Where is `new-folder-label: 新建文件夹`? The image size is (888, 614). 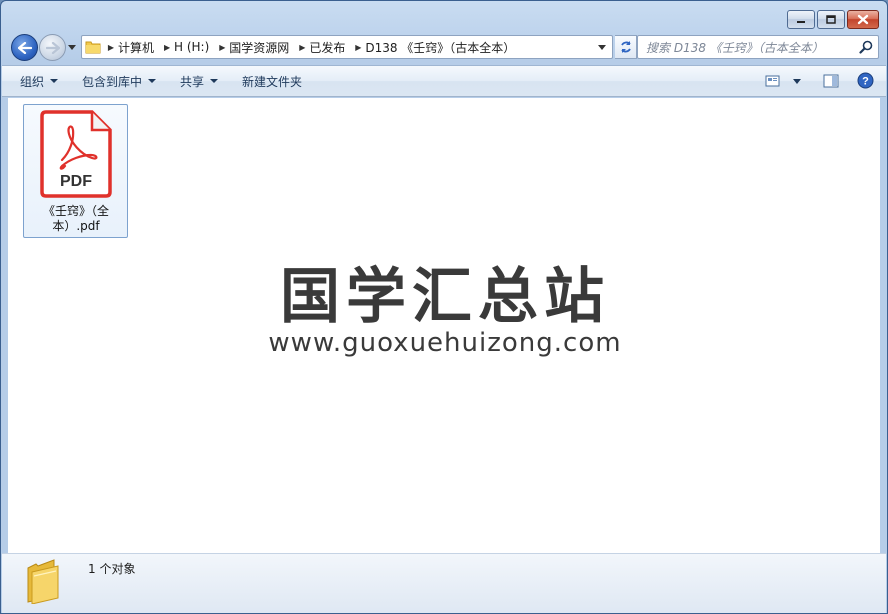 new-folder-label: 新建文件夹 is located at coordinates (272, 81).